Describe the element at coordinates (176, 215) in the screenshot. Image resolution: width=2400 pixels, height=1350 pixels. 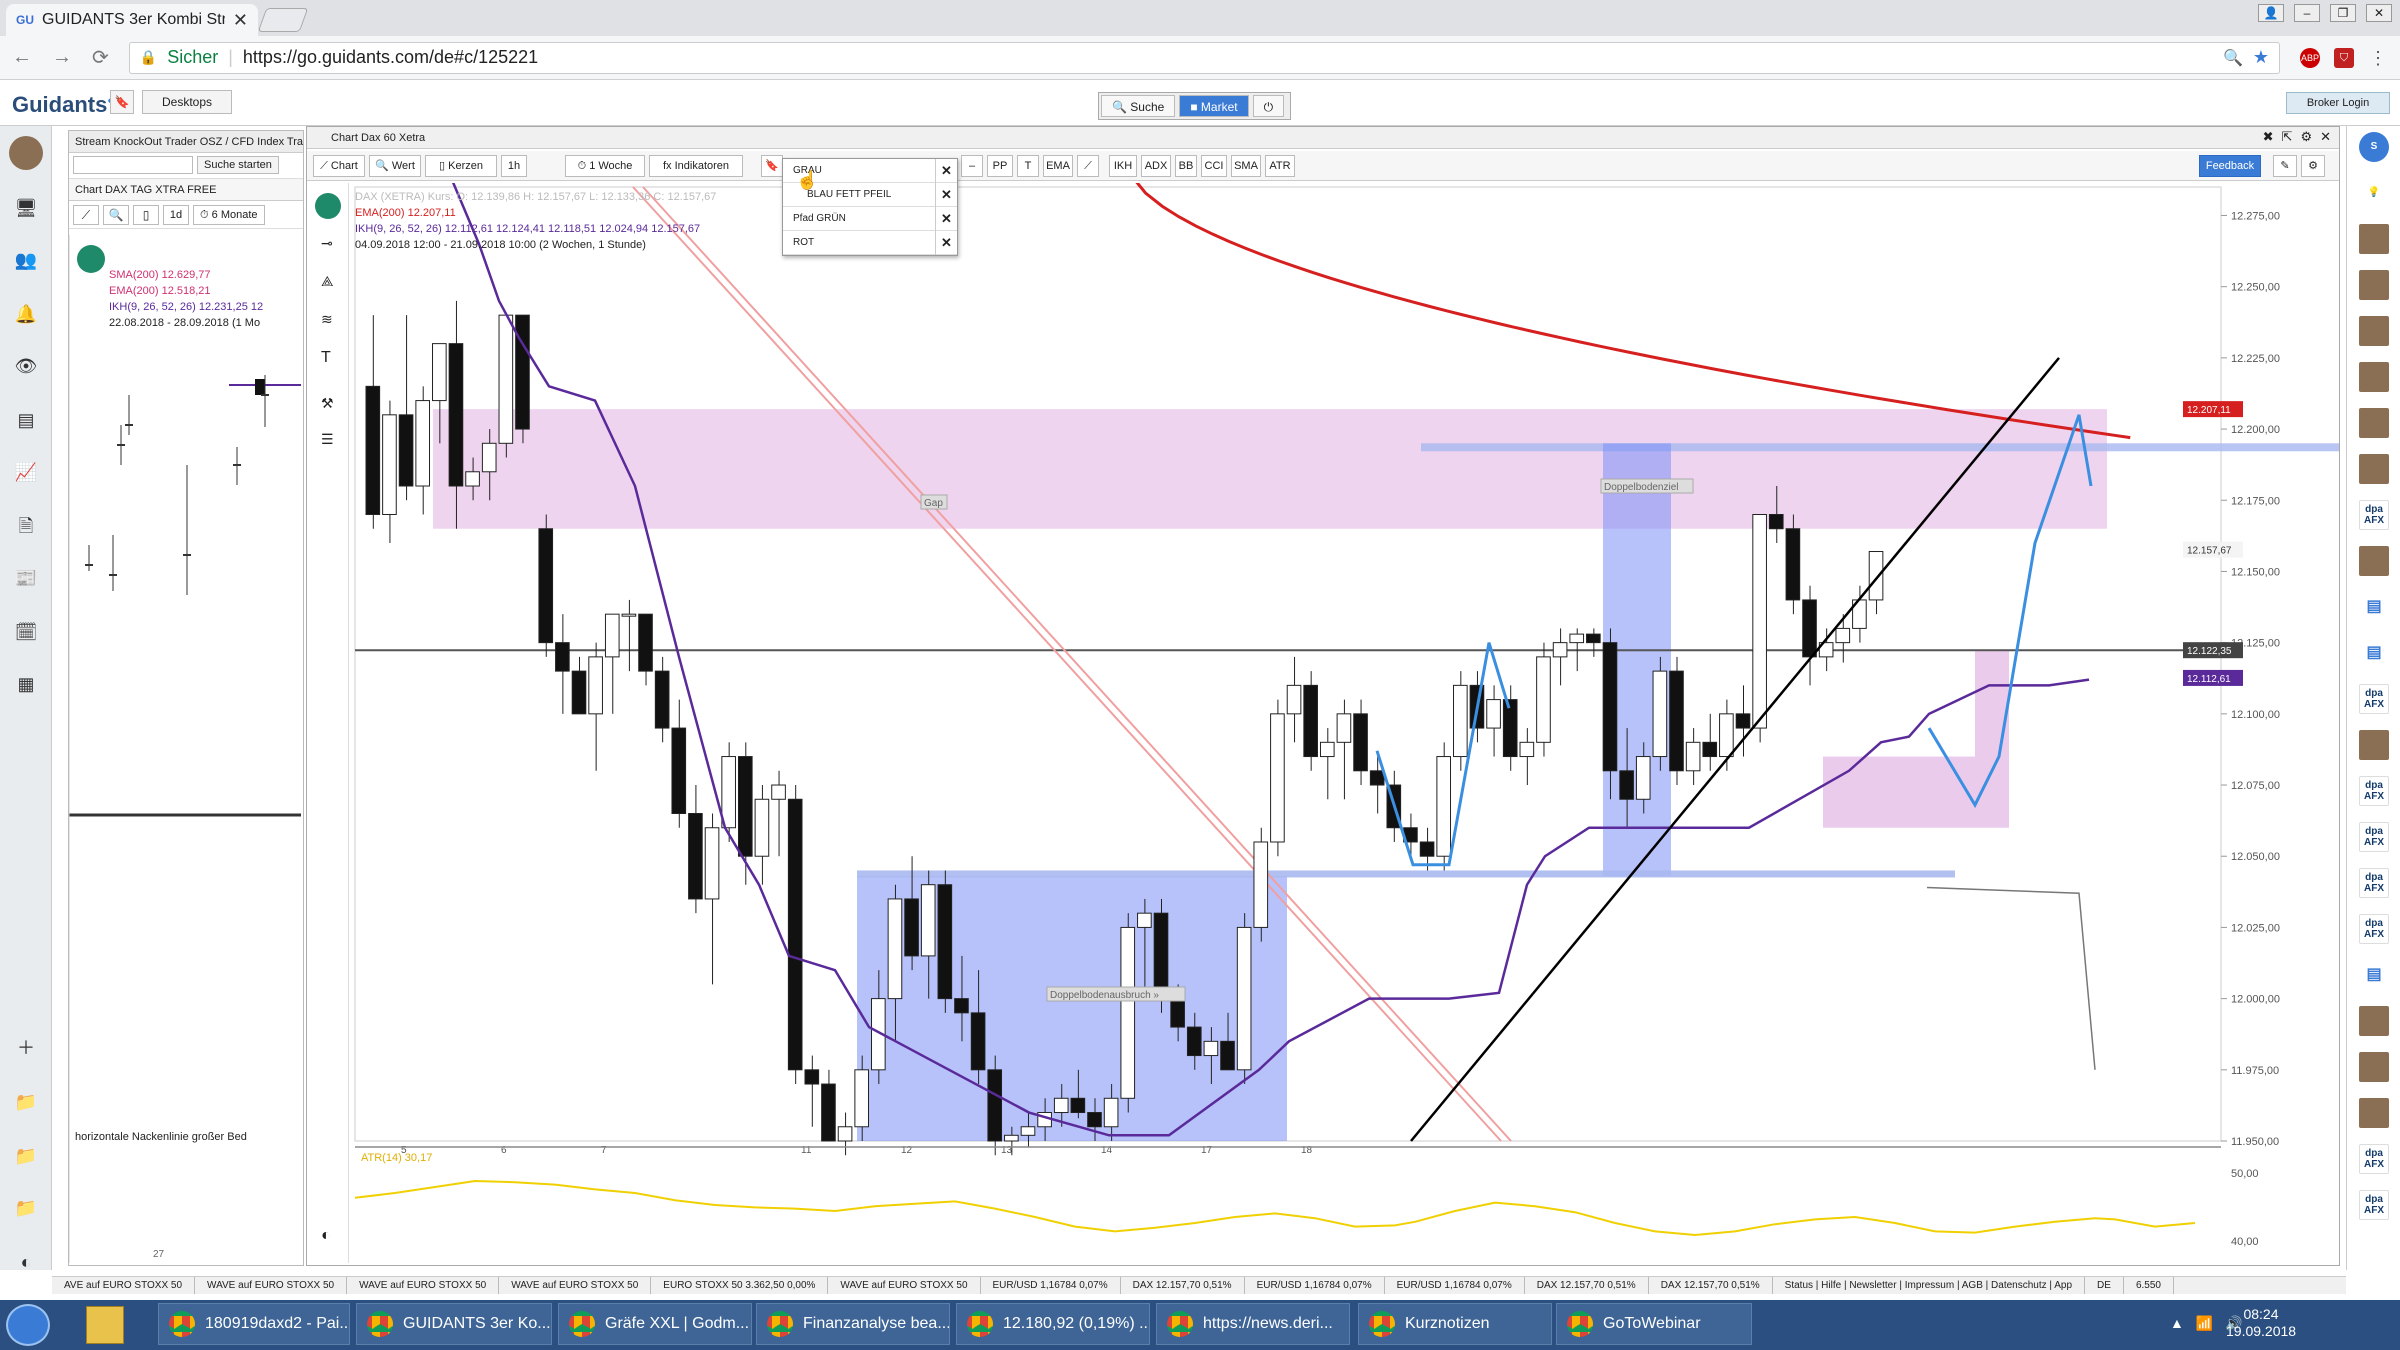
I see `period-button: 1d` at that location.